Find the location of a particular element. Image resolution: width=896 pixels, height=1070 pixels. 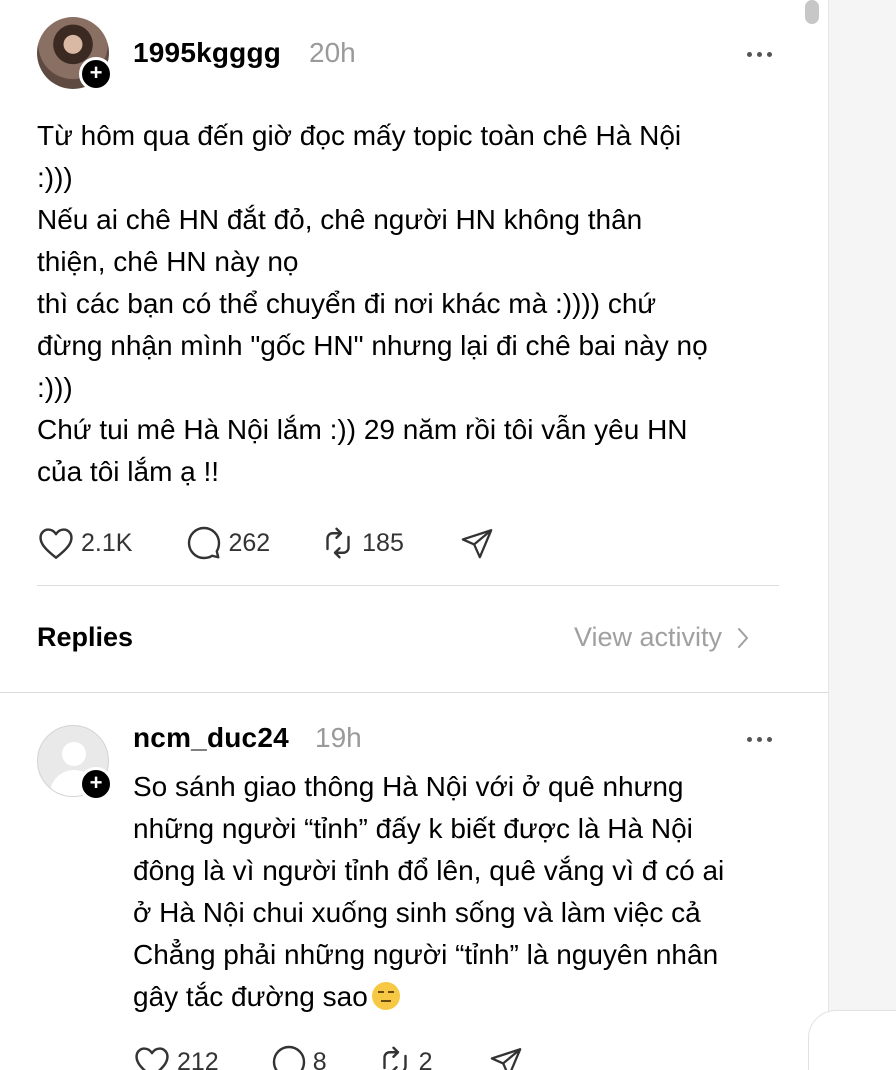

like-button: 2.1K is located at coordinates (84, 543).